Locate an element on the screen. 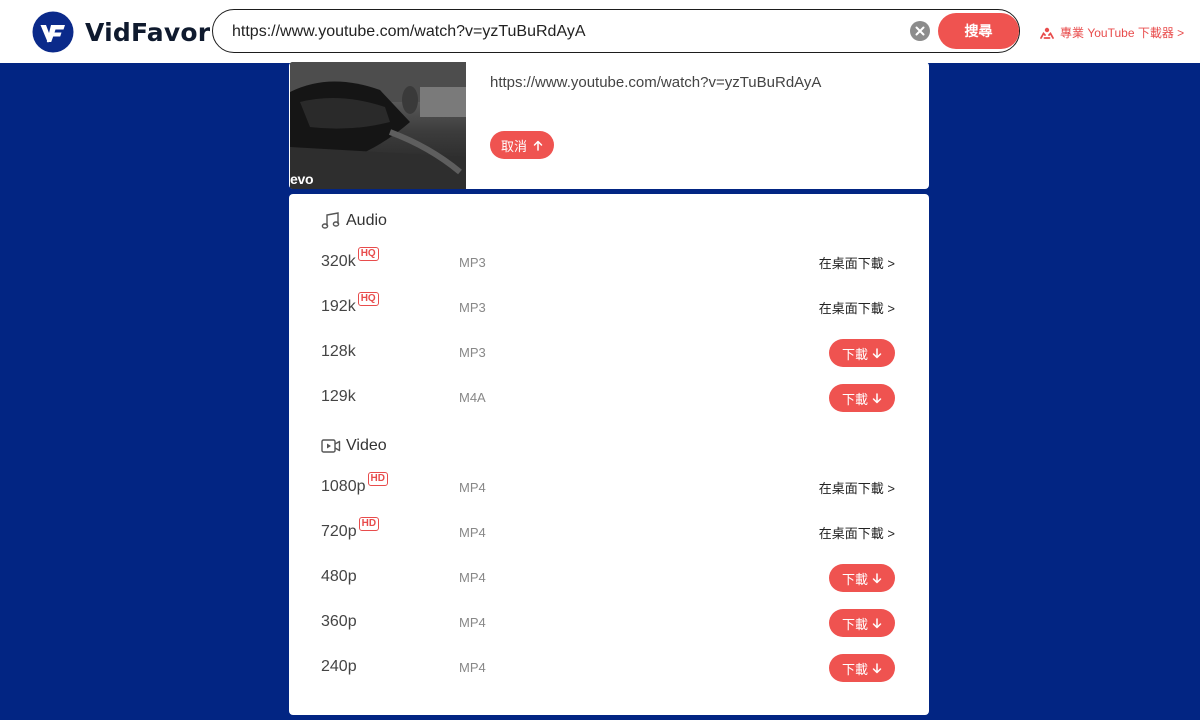 The width and height of the screenshot is (1200, 720). search-input is located at coordinates (572, 32).